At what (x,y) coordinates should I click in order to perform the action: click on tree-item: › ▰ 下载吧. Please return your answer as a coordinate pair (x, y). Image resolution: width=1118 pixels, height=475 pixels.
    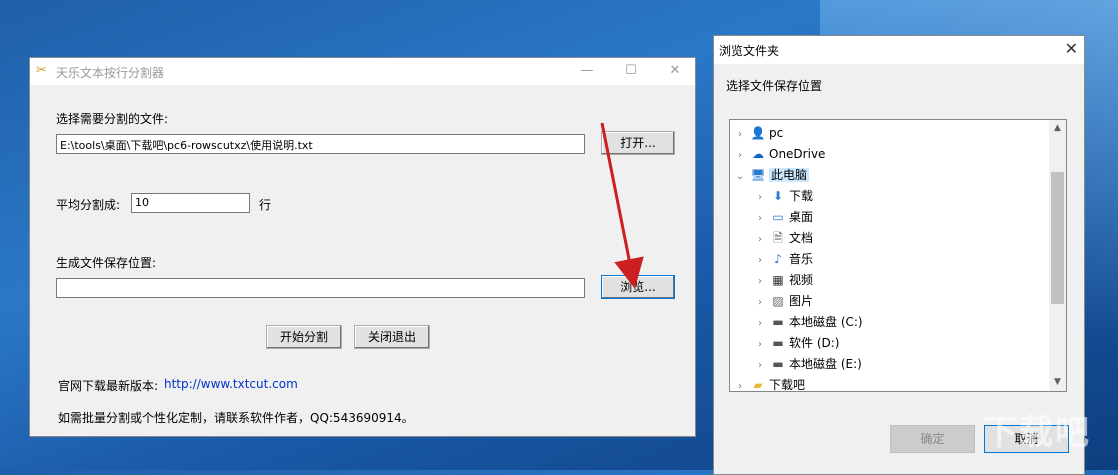
    Looking at the image, I should click on (770, 383).